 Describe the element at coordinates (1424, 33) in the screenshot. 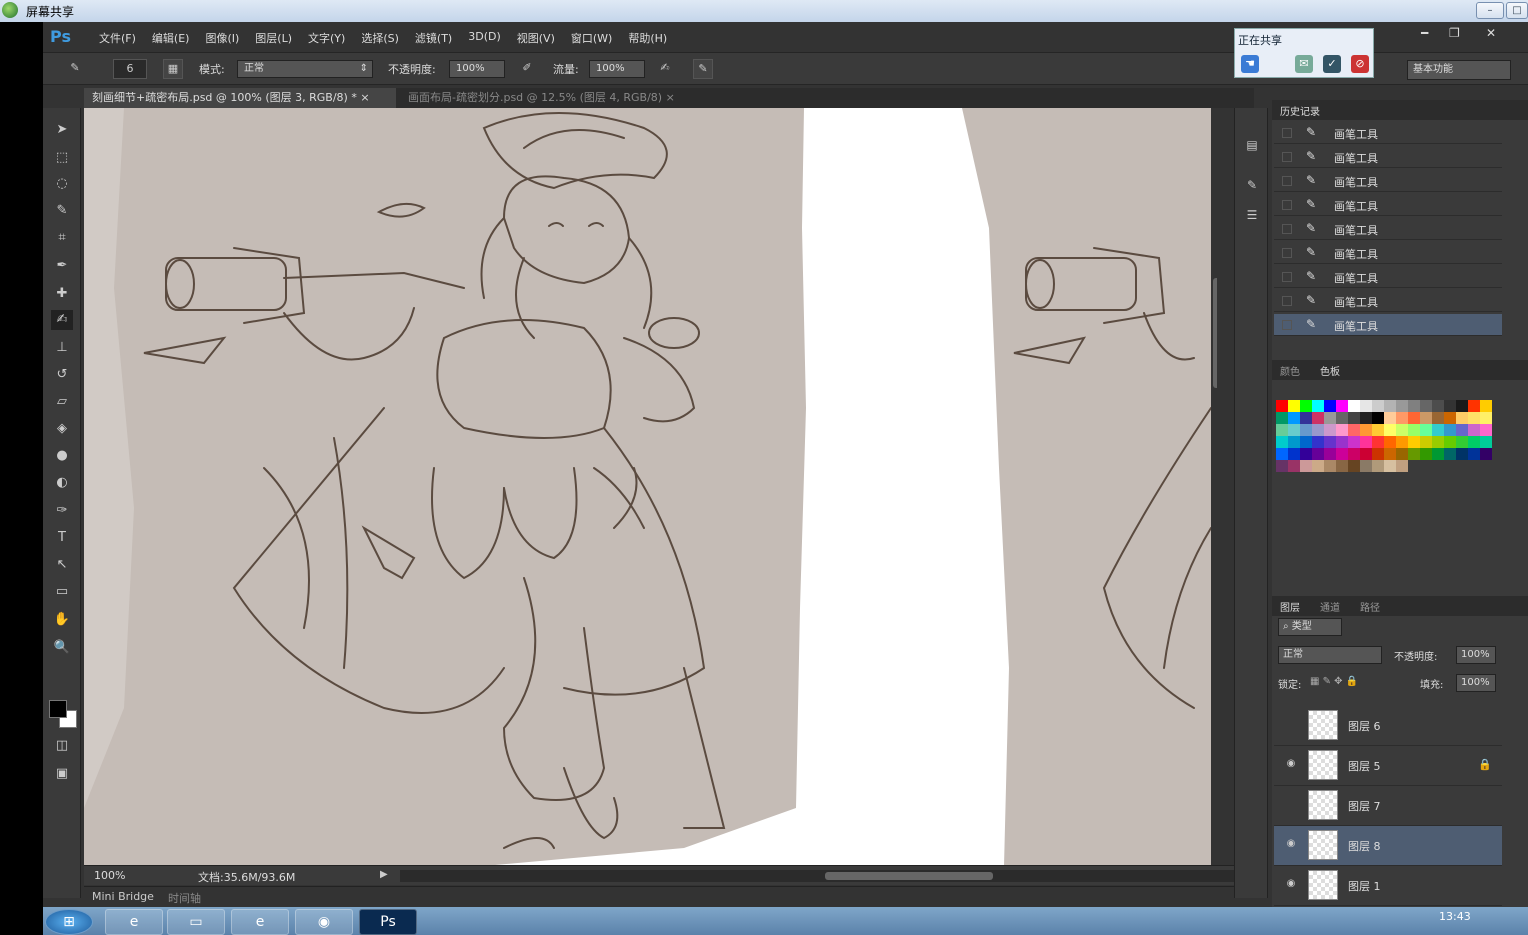

I see `minimize-button: ━` at that location.